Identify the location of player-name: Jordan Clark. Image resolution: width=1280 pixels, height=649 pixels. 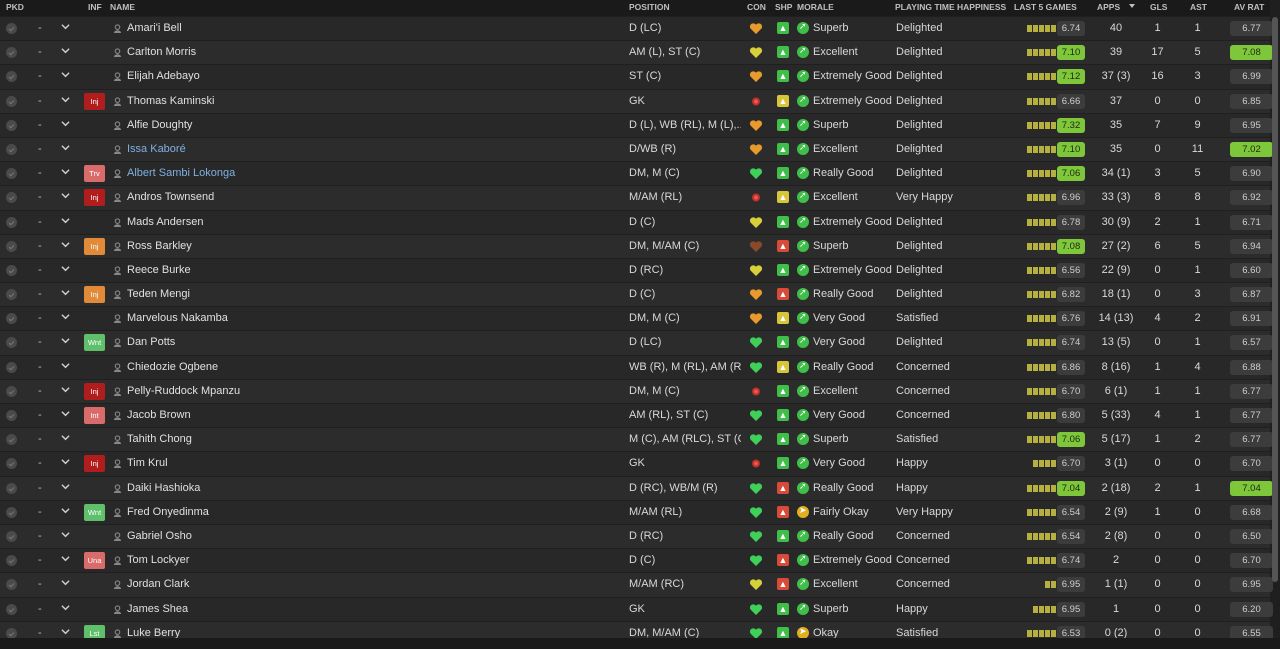
(158, 584).